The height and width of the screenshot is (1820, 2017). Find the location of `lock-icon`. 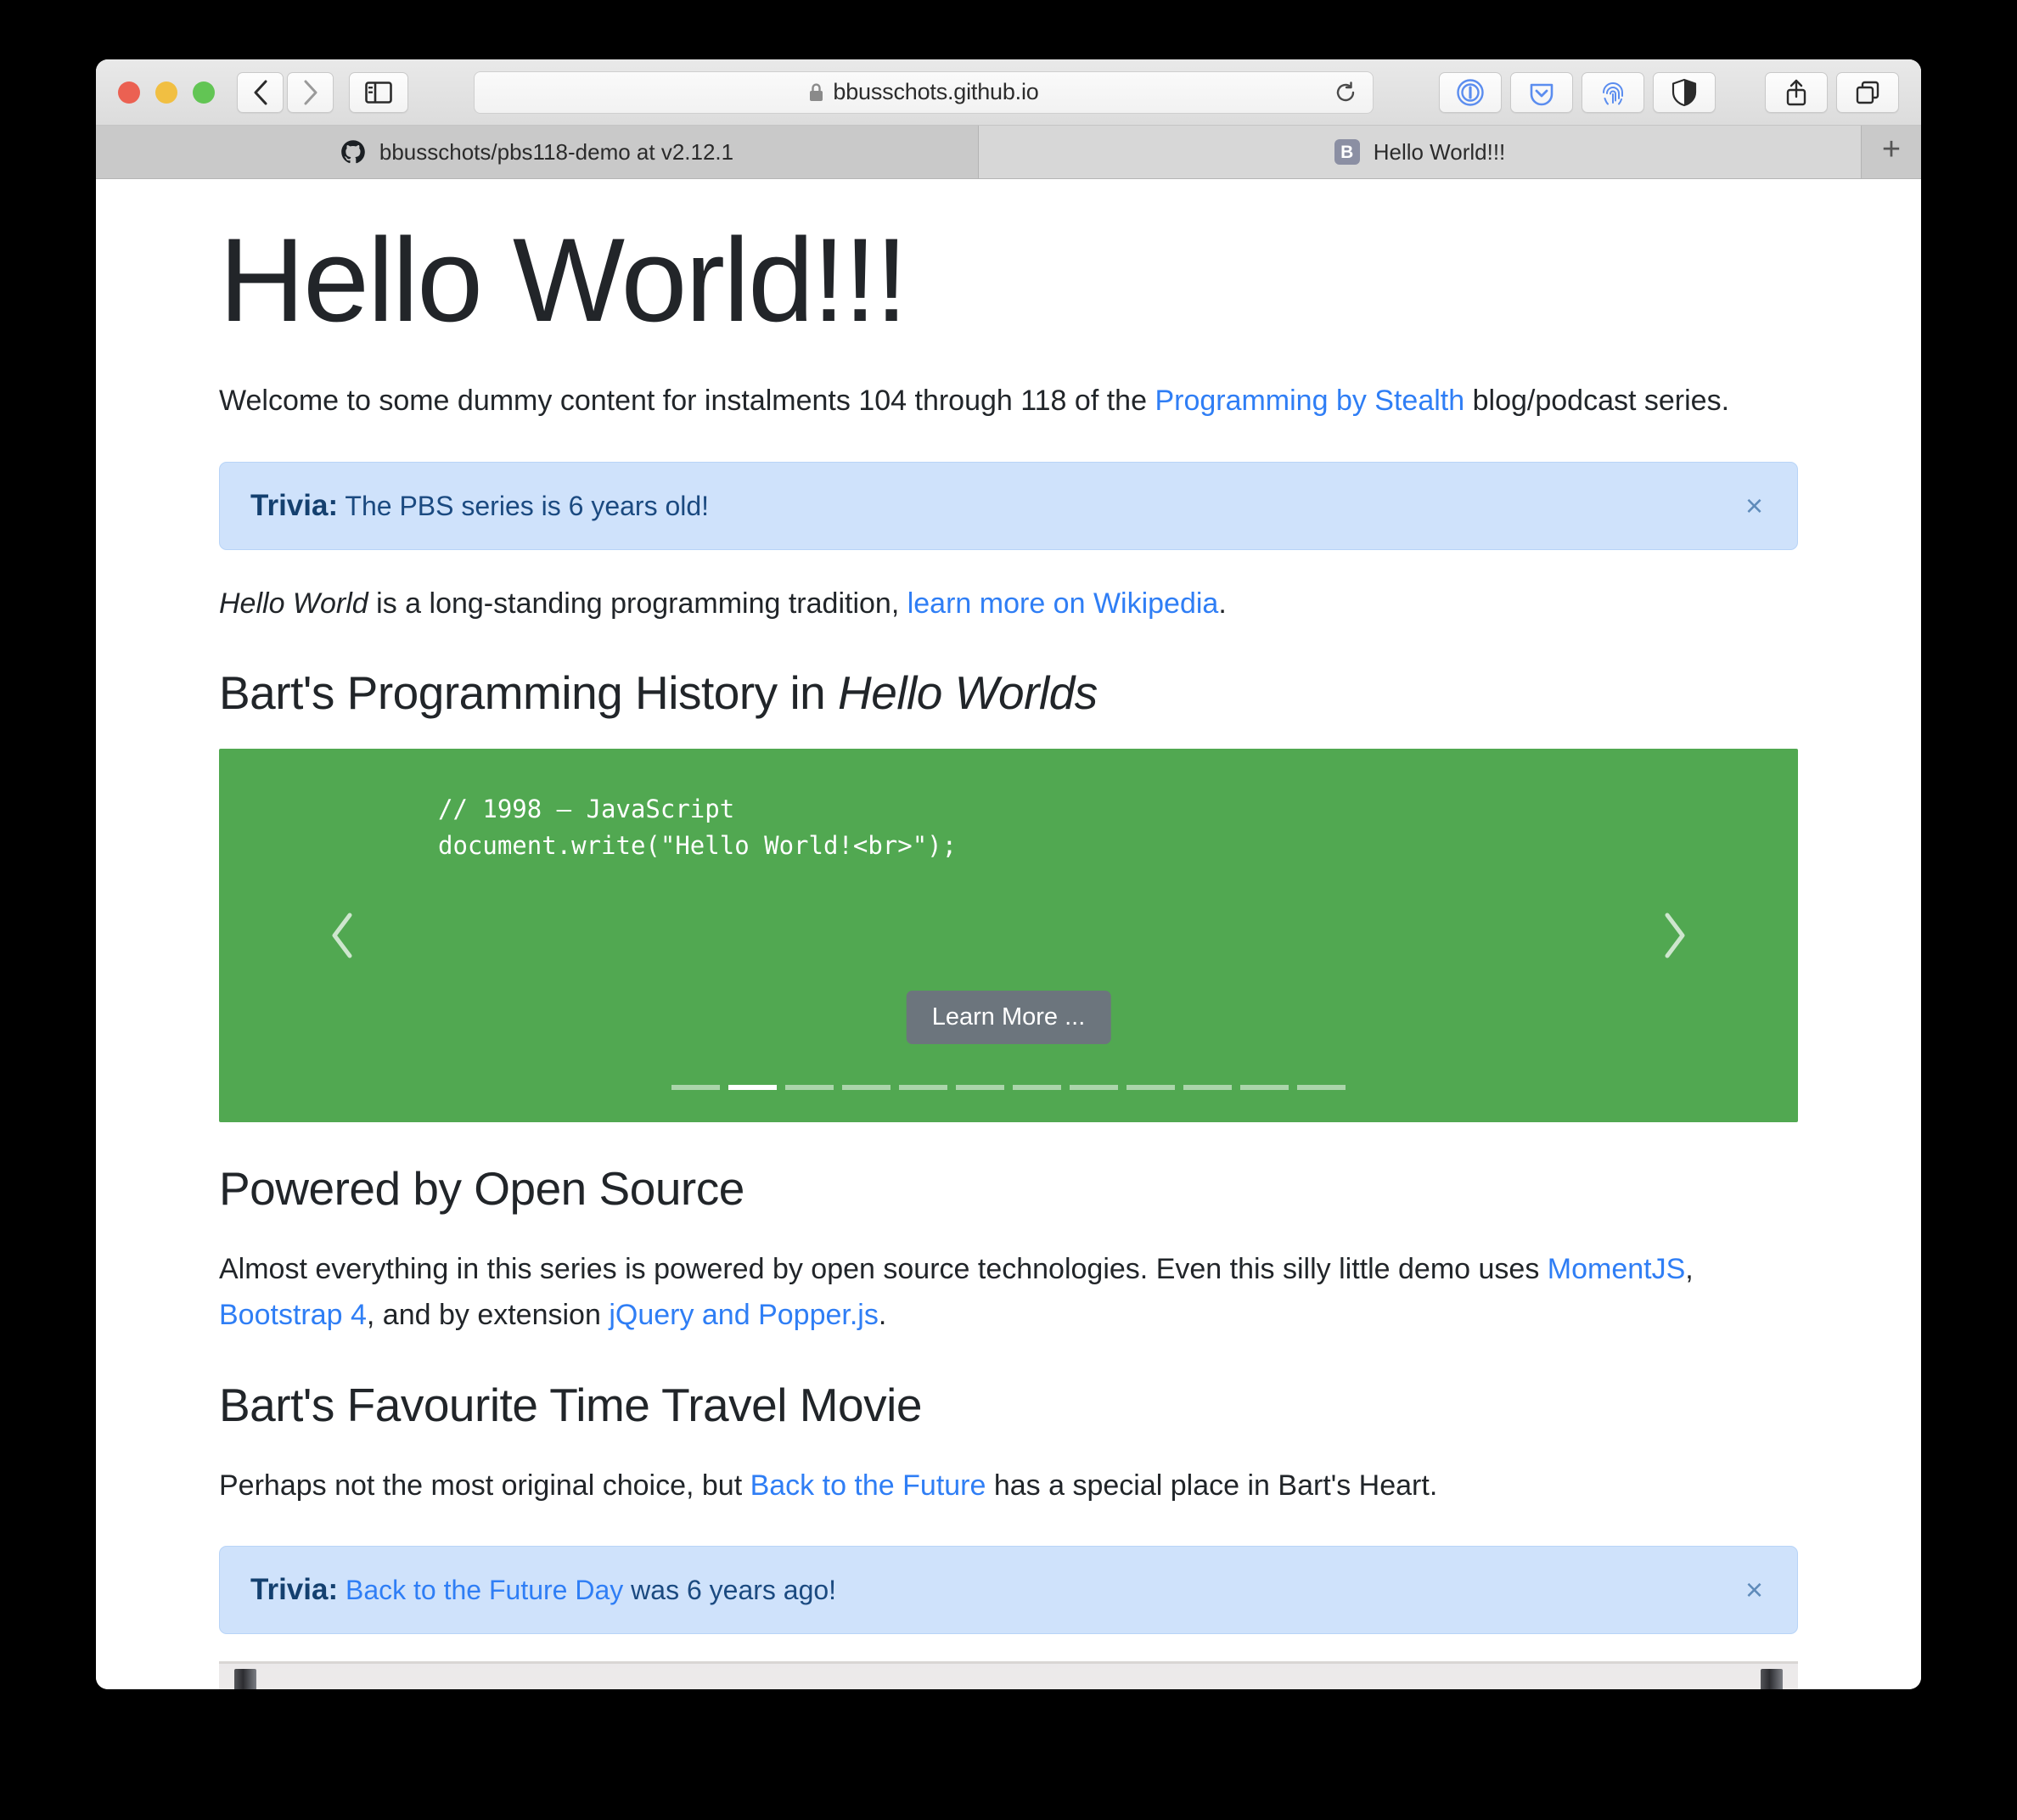

lock-icon is located at coordinates (816, 91).